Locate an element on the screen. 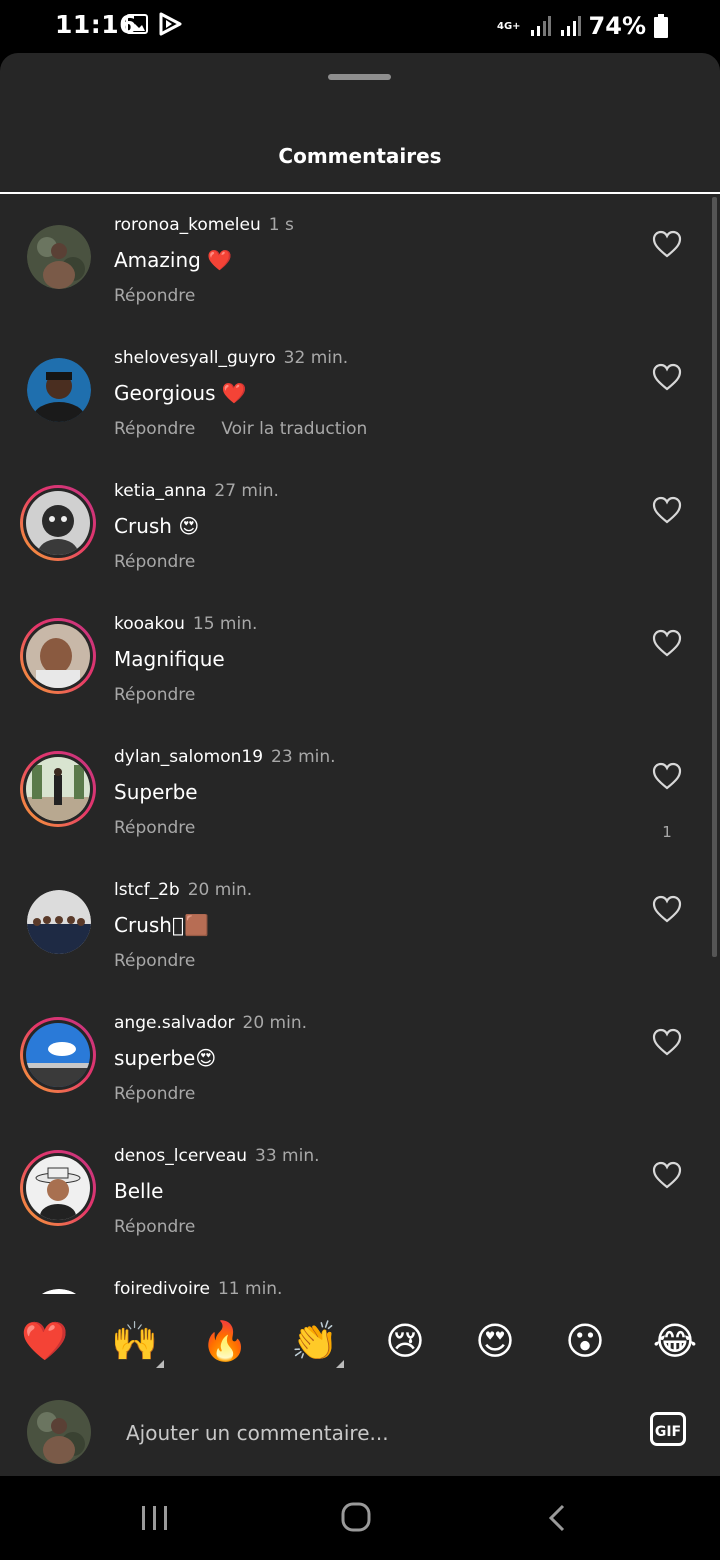  comment-item: kooakou 15 min. Magnifique Répondre is located at coordinates (360, 659).